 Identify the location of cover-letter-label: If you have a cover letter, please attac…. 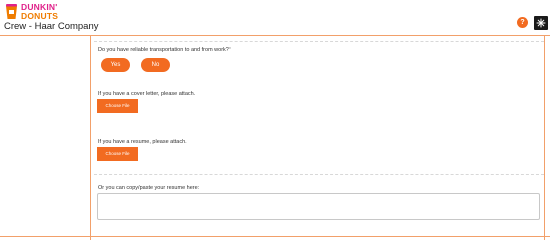
(147, 94).